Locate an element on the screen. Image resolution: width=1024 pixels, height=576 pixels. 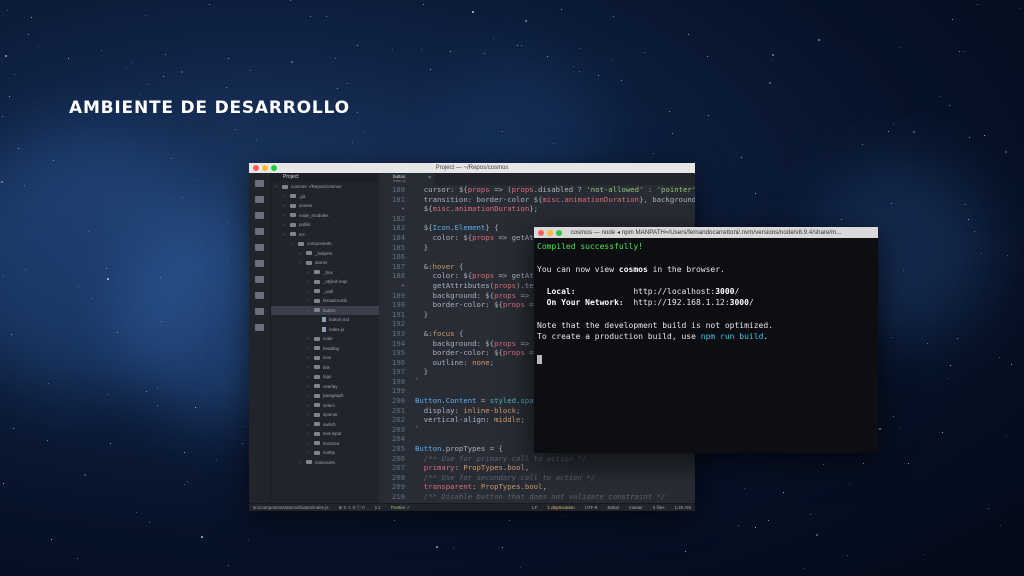
status-branch: master is located at coordinates (636, 507).